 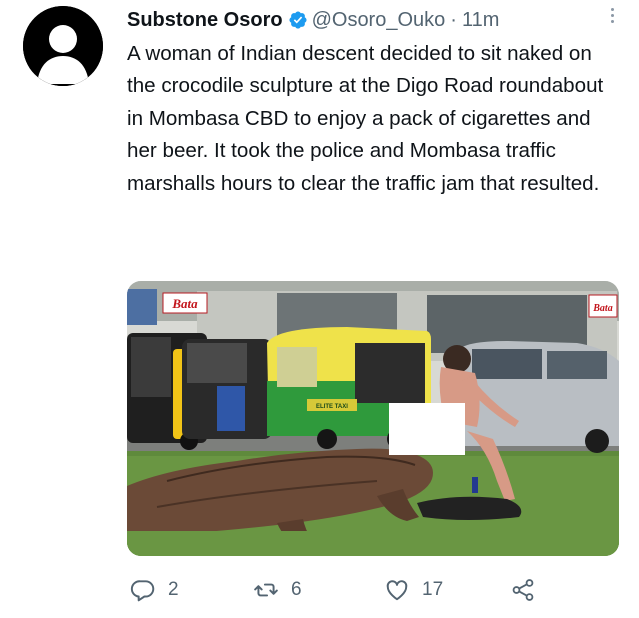 What do you see at coordinates (332, 407) in the screenshot?
I see `tuktuk-plate-text: ELITE TAXI` at bounding box center [332, 407].